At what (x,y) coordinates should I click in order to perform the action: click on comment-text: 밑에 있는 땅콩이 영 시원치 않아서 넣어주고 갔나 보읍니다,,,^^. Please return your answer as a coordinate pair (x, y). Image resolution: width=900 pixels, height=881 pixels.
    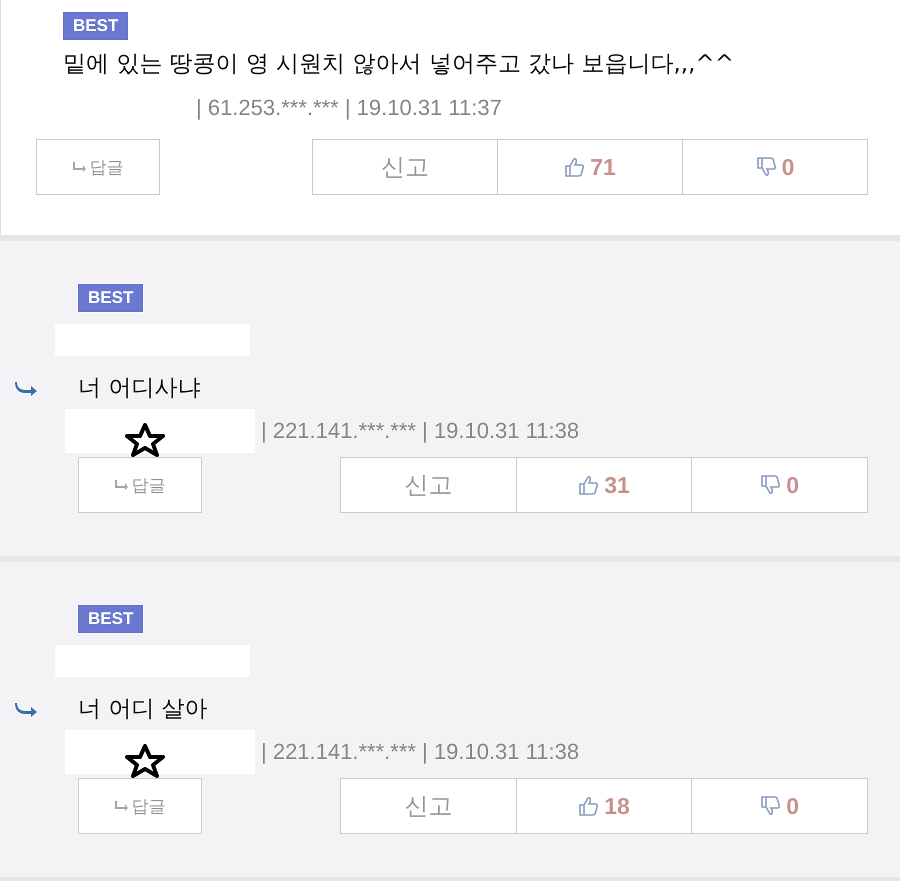
    Looking at the image, I should click on (398, 64).